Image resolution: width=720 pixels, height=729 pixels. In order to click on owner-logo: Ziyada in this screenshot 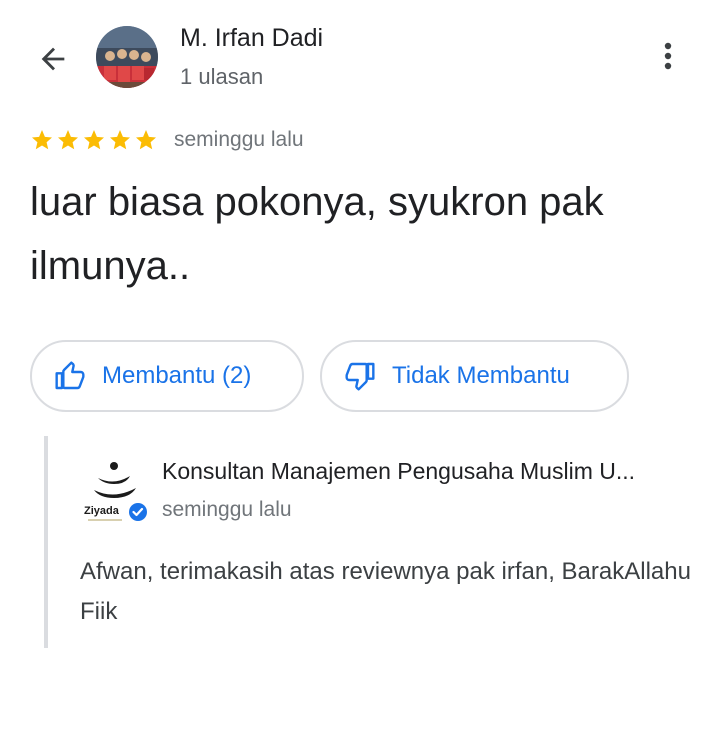, I will do `click(115, 491)`.